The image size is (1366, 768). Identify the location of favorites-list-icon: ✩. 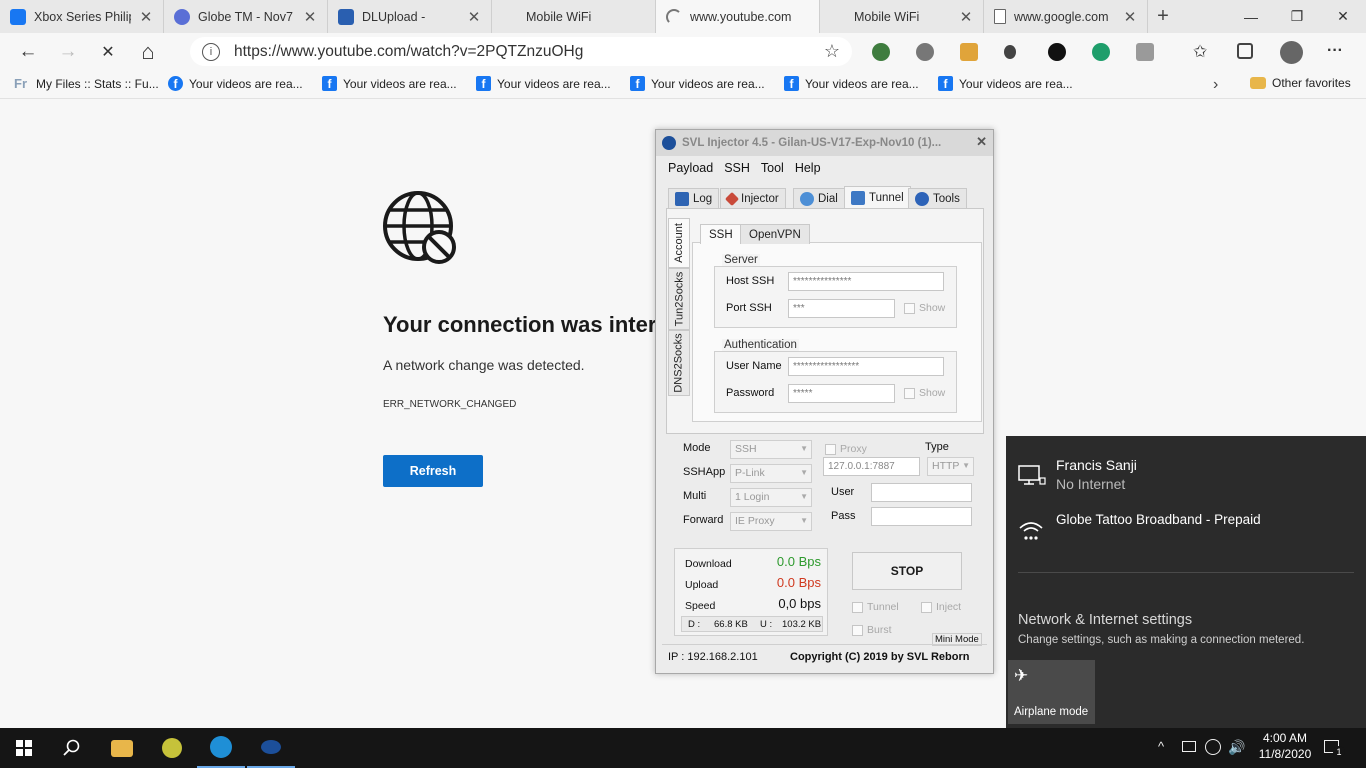
(1202, 51).